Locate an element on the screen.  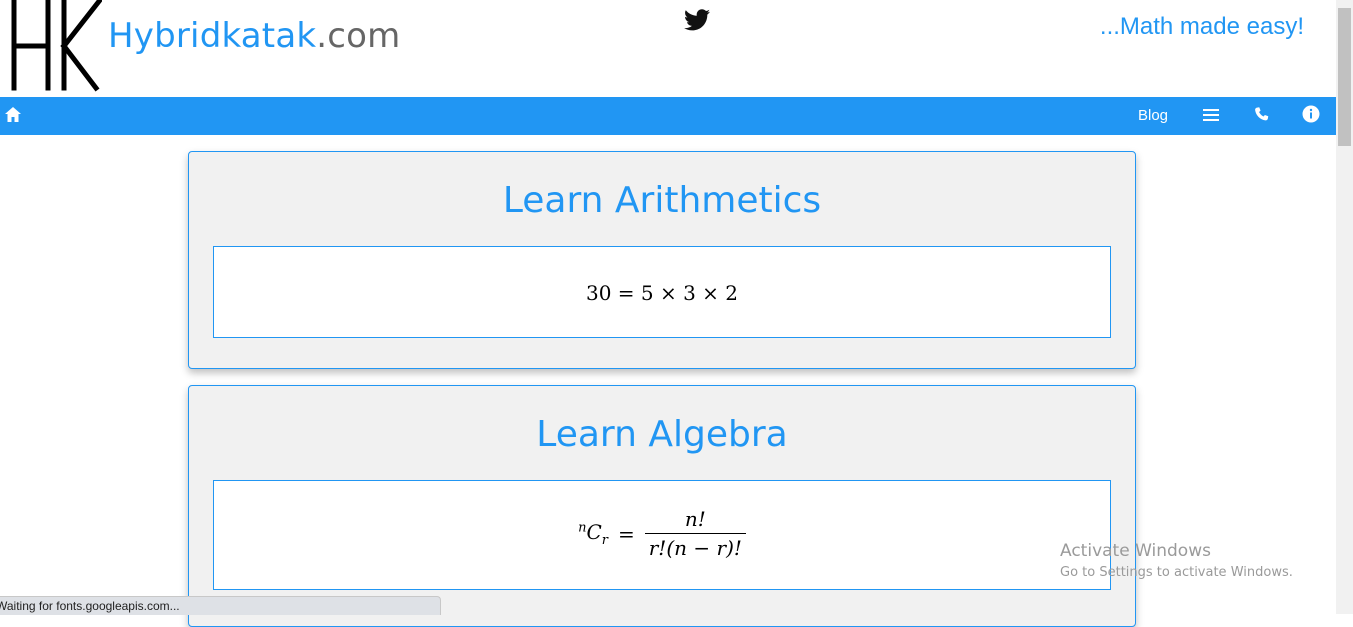
tagline: ...Math made easy! is located at coordinates (1201, 26).